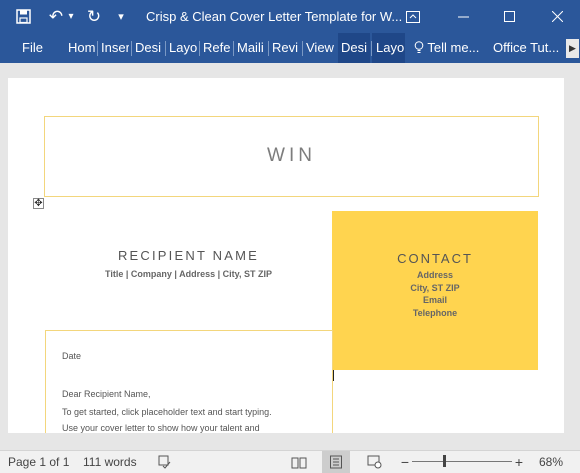 This screenshot has height=473, width=580. I want to click on save-button, so click(23, 16).